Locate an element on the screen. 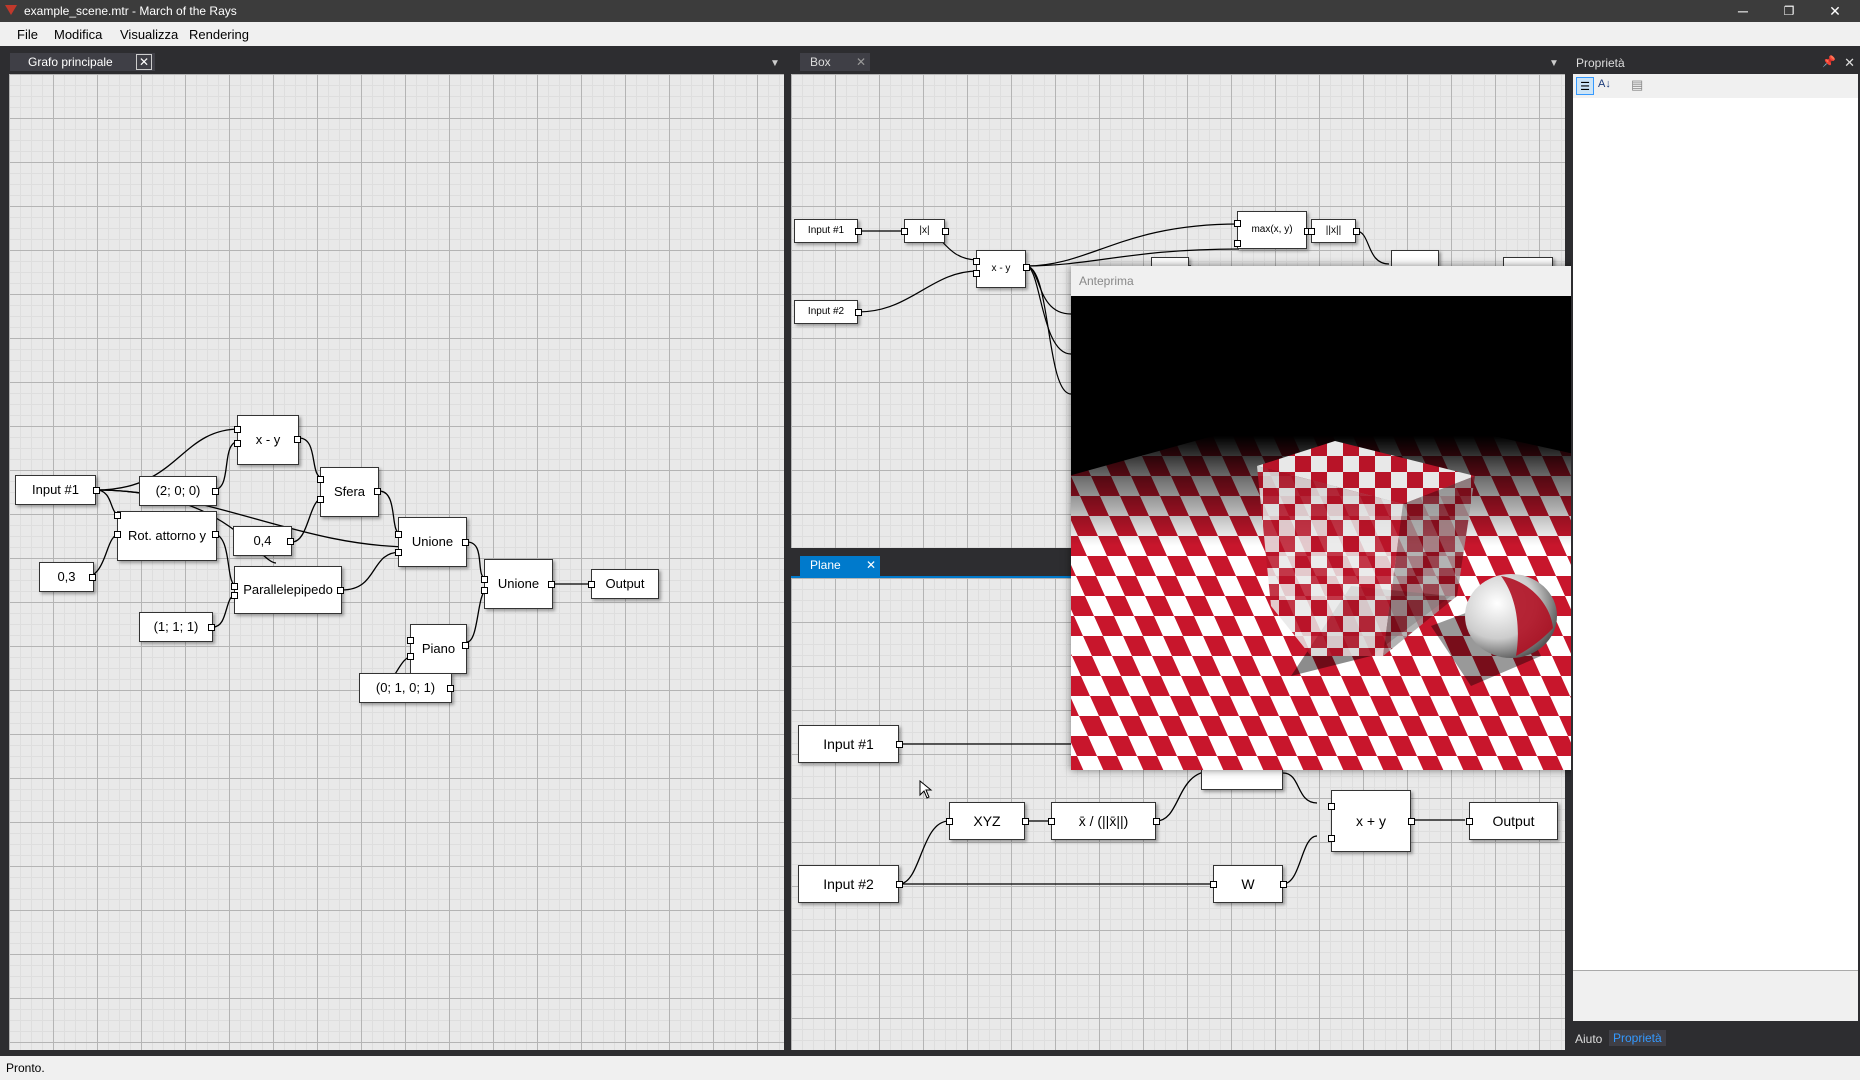 The width and height of the screenshot is (1860, 1080). tab-plane: Plane ✕ is located at coordinates (840, 566).